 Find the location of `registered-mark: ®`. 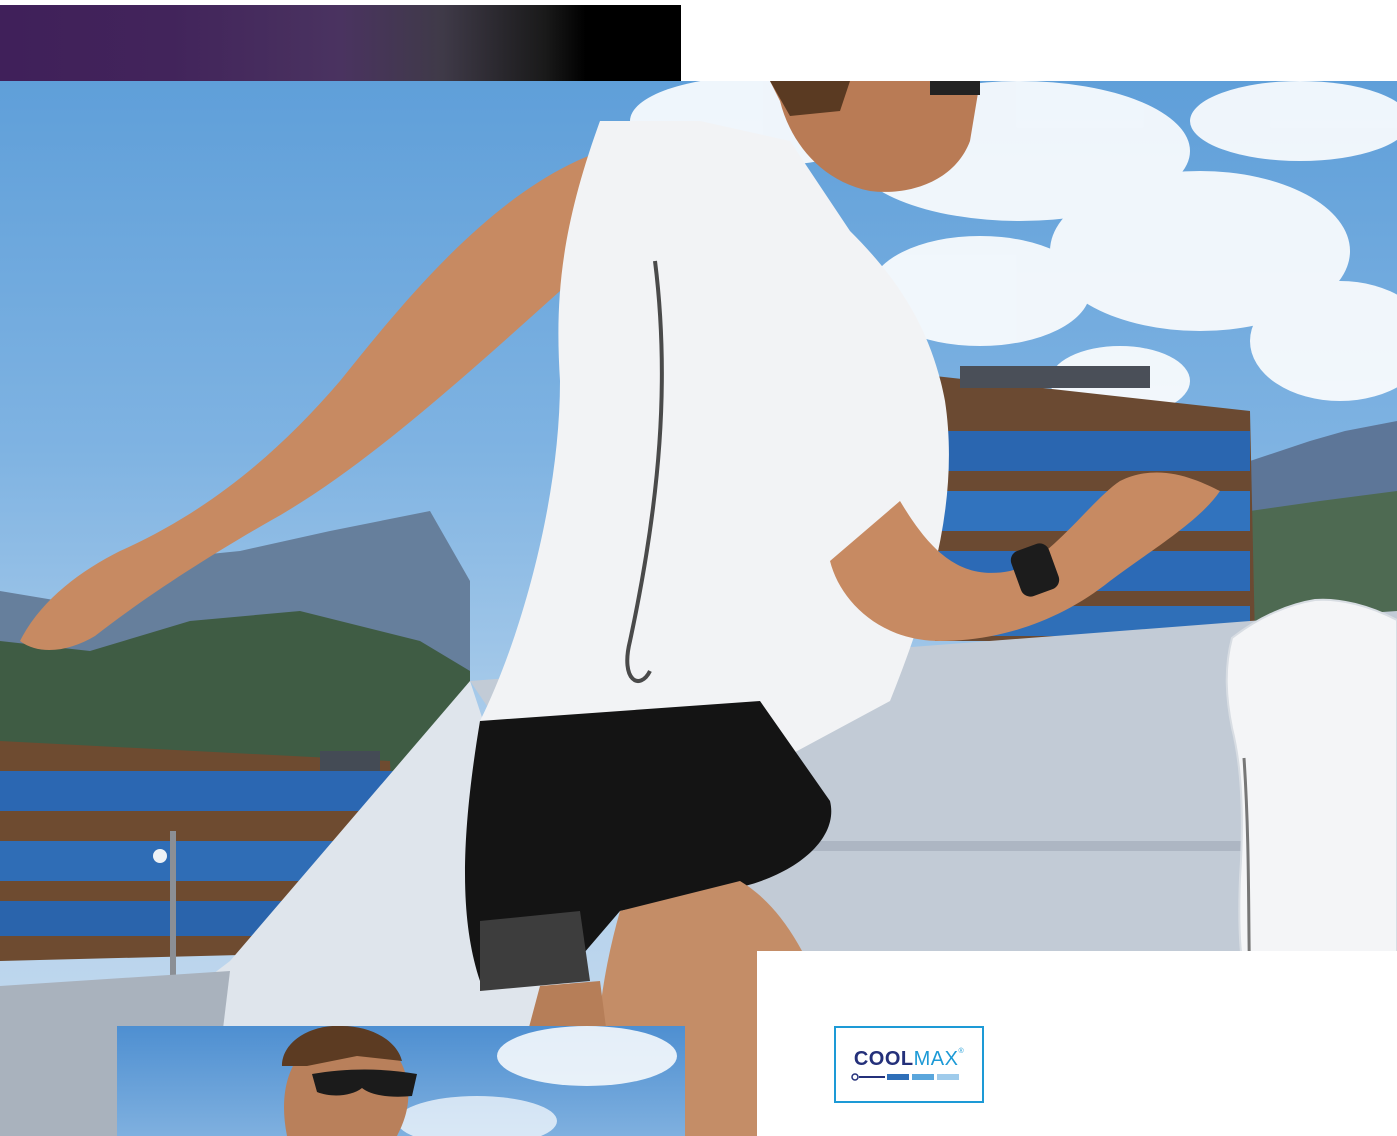

registered-mark: ® is located at coordinates (961, 1051).